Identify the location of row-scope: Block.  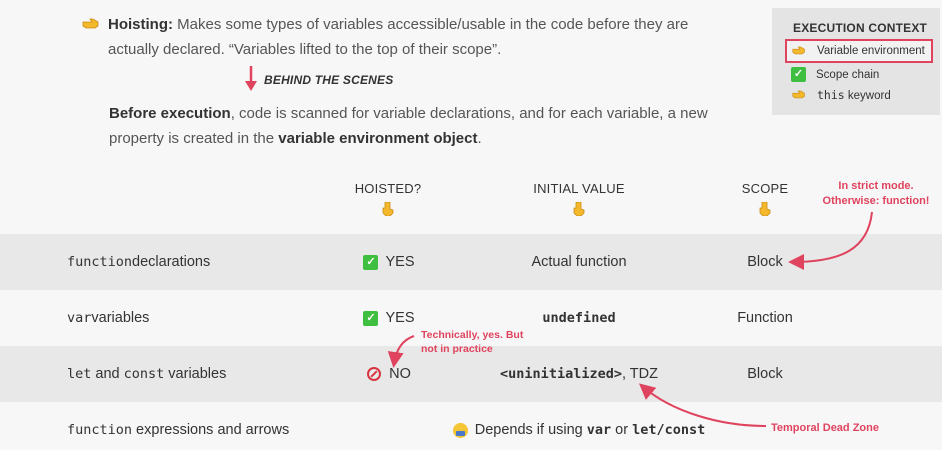
(765, 262).